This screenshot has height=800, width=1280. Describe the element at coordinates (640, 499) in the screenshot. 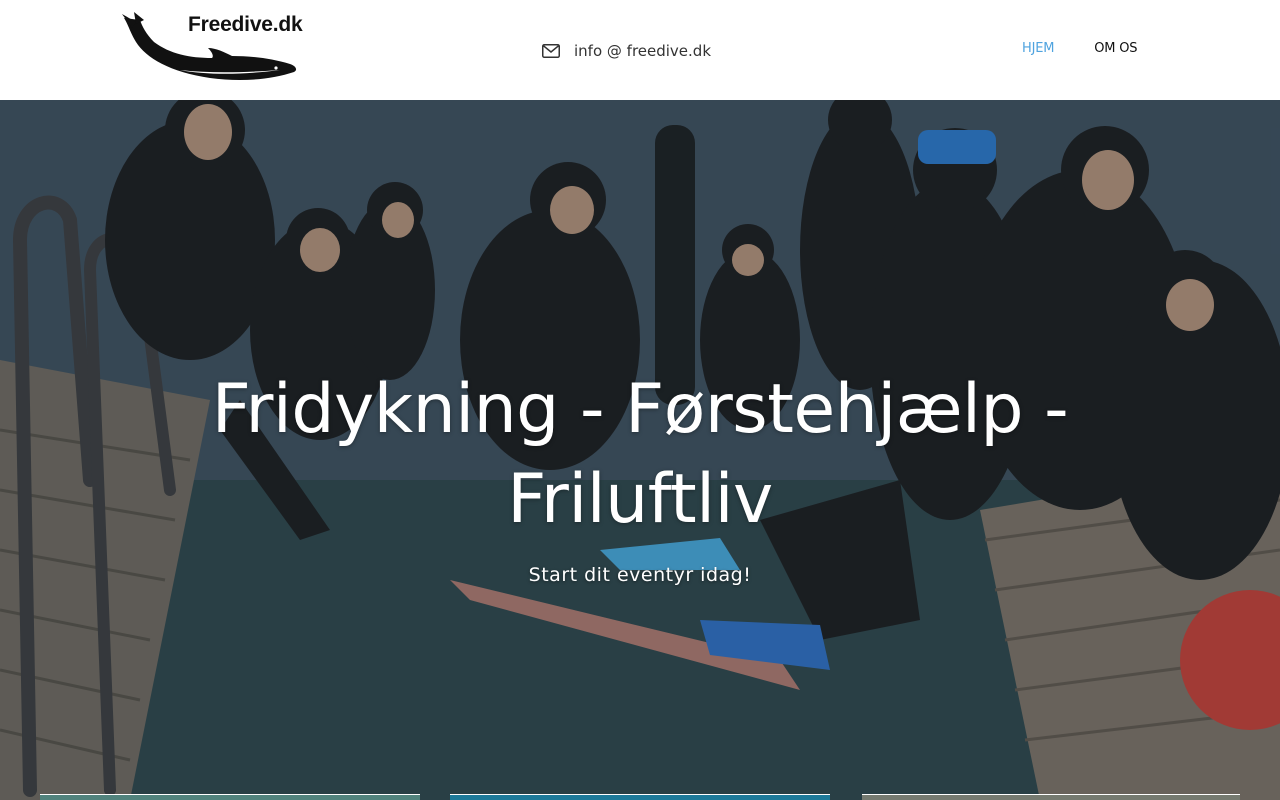

I see `hero-title-line-2: Friluftliv` at that location.